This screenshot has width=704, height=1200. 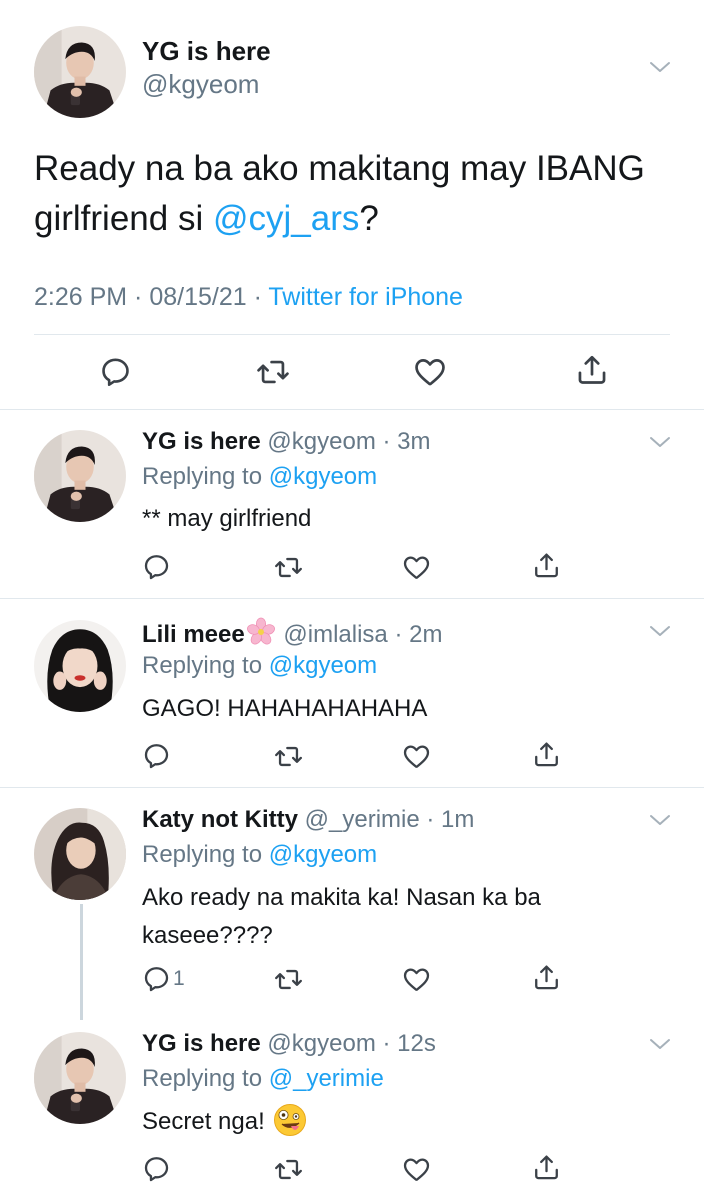 I want to click on tweet-meta: 2:26 PM · 08/15/21 · Twitter for iPhone, so click(x=248, y=297).